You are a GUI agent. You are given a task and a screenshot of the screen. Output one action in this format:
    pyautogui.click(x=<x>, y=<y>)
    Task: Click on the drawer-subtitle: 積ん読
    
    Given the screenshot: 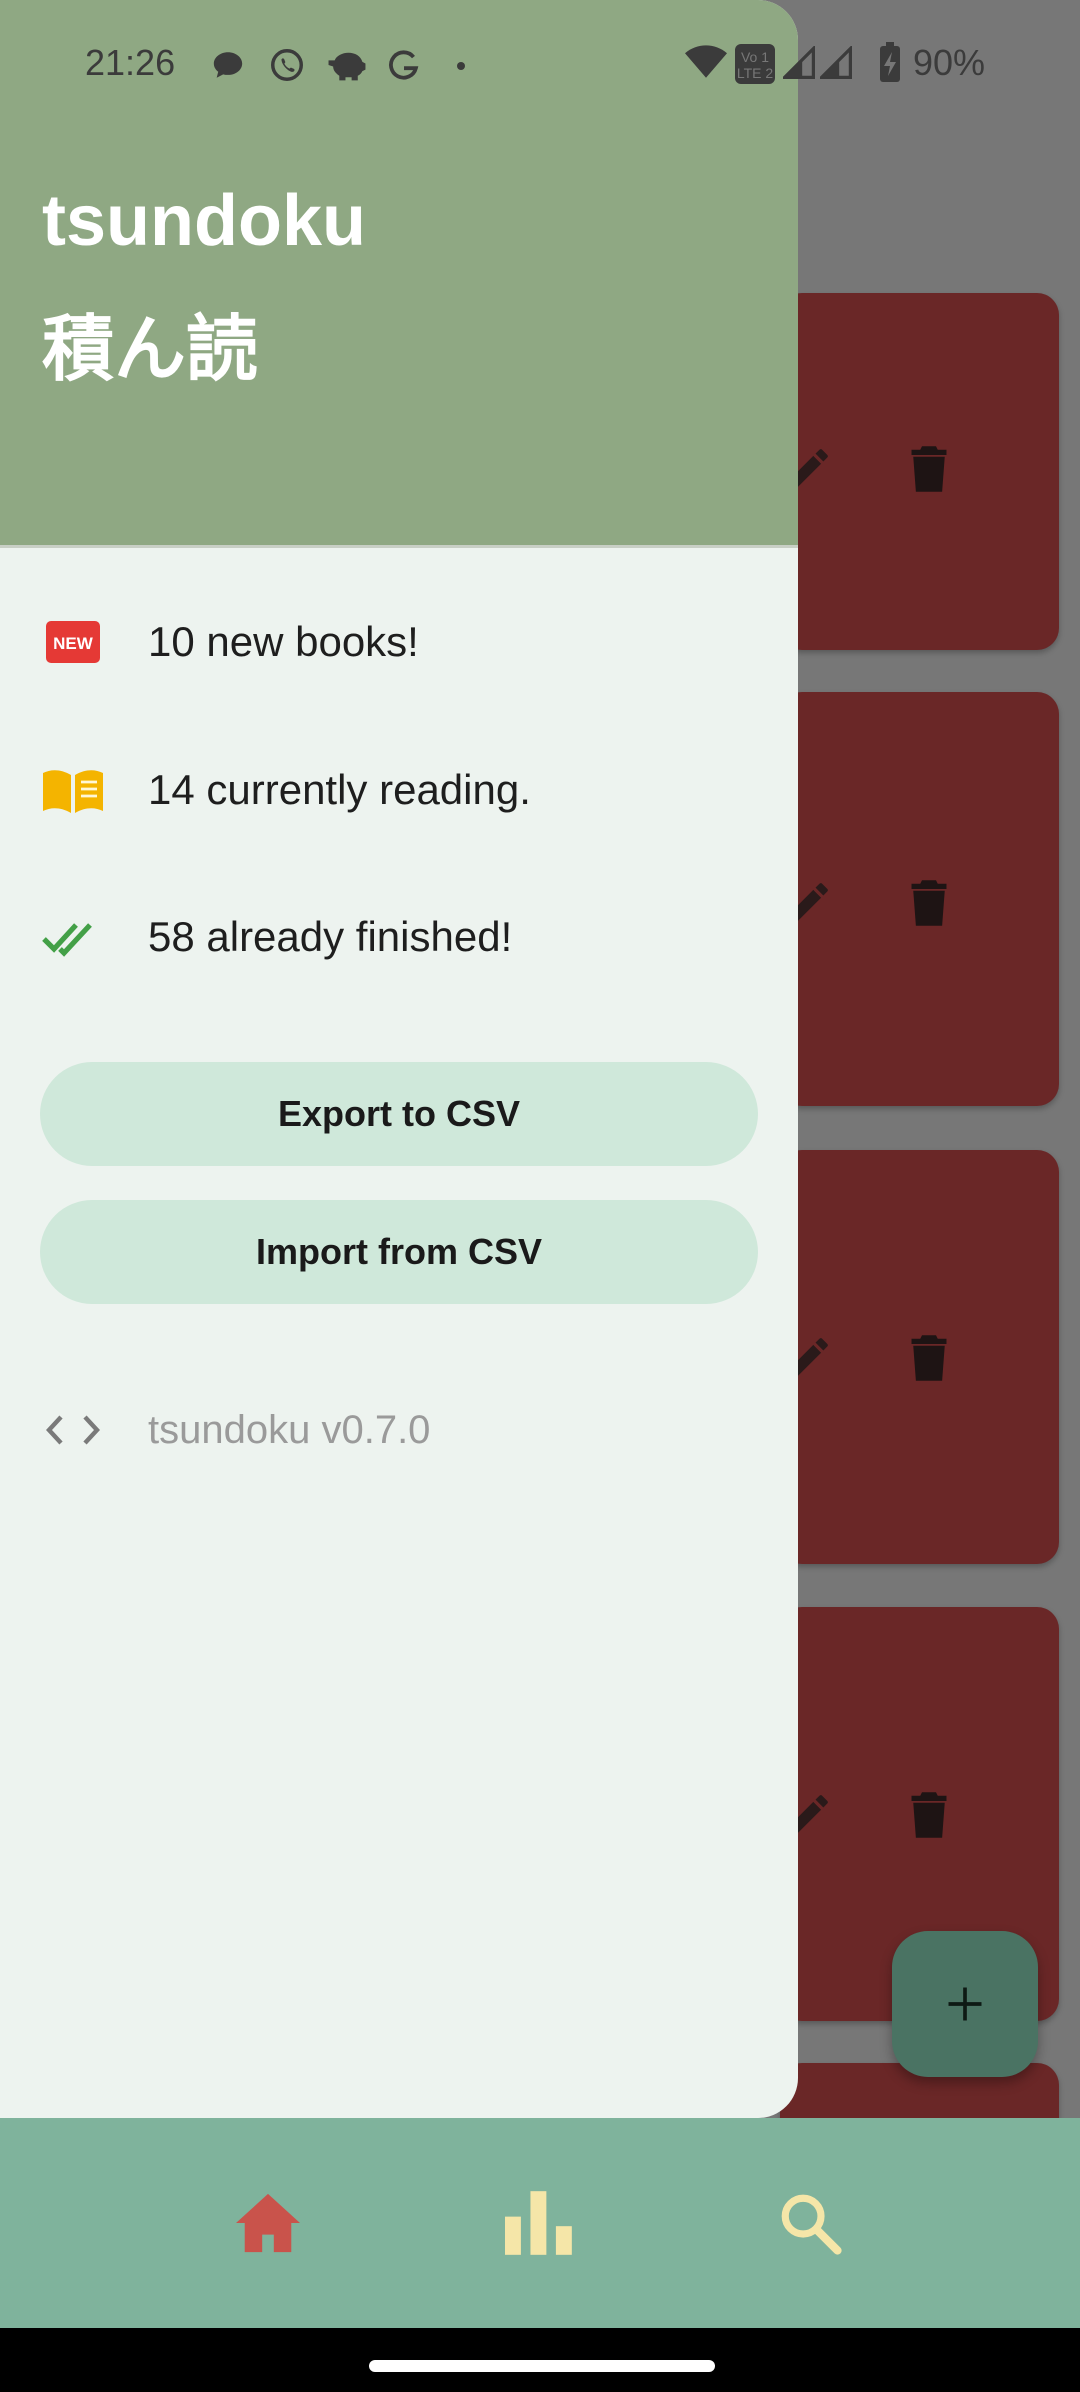 What is the action you would take?
    pyautogui.click(x=150, y=350)
    